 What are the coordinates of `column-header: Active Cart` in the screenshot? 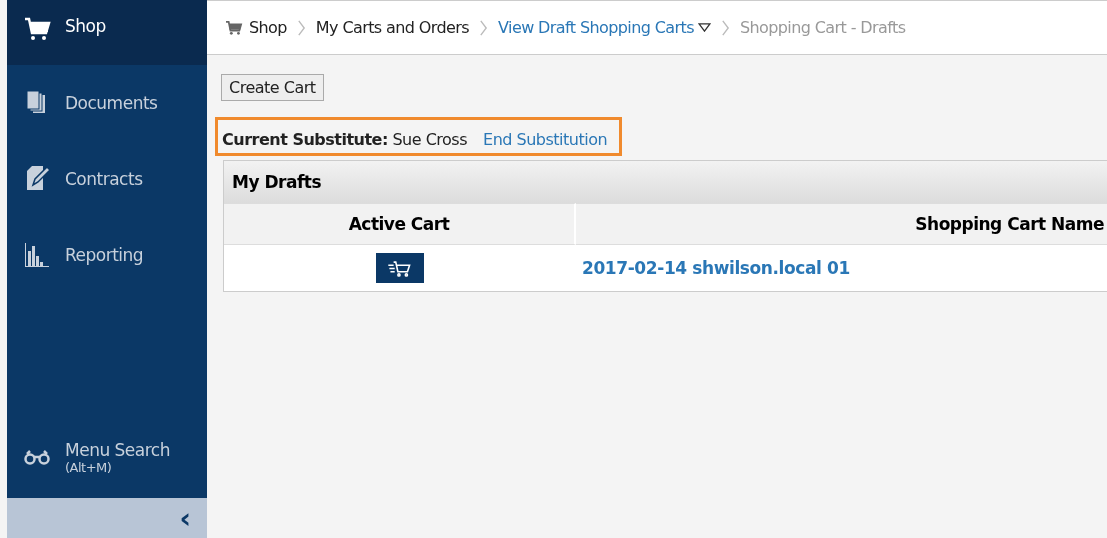 It's located at (400, 224).